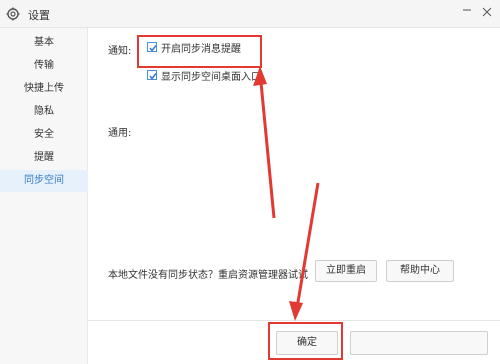 Image resolution: width=500 pixels, height=364 pixels. Describe the element at coordinates (211, 77) in the screenshot. I see `desktop-entry-label: 显示同步空间桌面入口` at that location.